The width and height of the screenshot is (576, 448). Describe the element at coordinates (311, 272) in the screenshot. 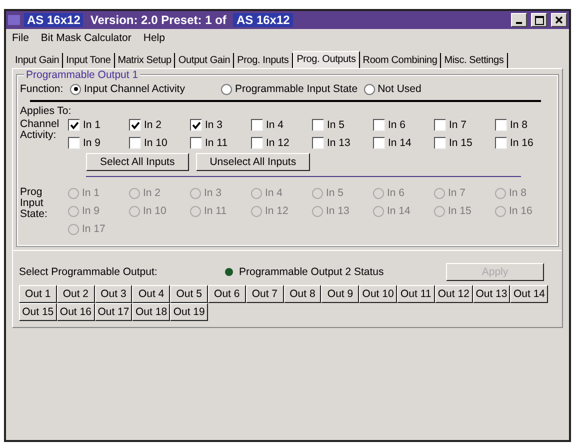

I see `status-label: Programmable Output 2 Status` at that location.